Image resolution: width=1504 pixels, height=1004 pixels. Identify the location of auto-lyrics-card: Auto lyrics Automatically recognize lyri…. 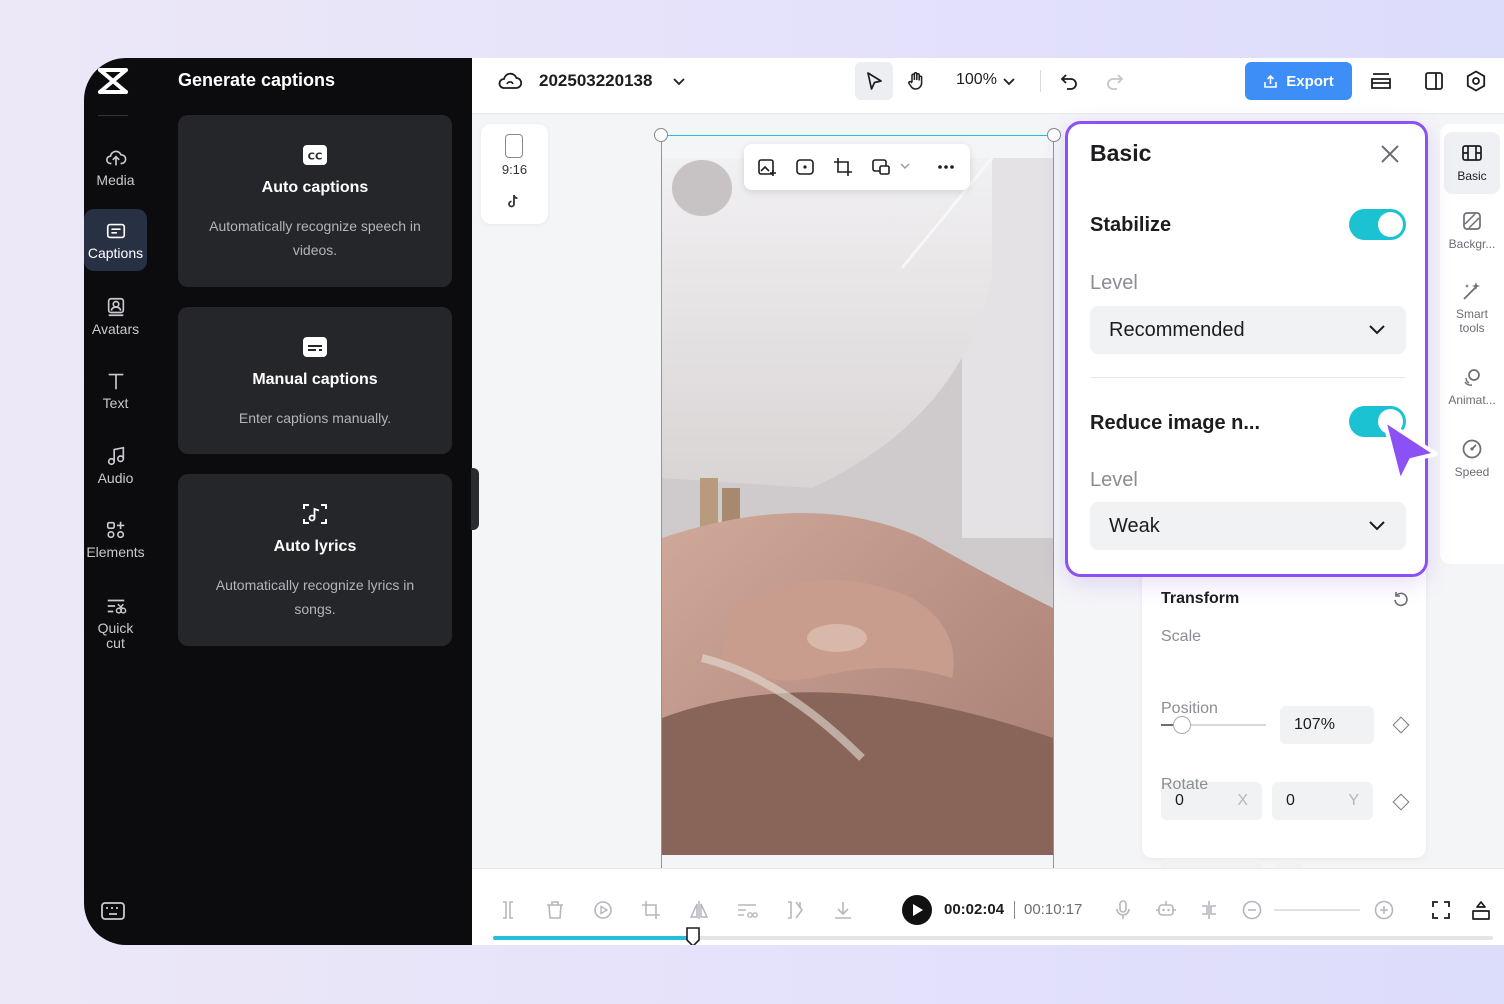
(315, 560).